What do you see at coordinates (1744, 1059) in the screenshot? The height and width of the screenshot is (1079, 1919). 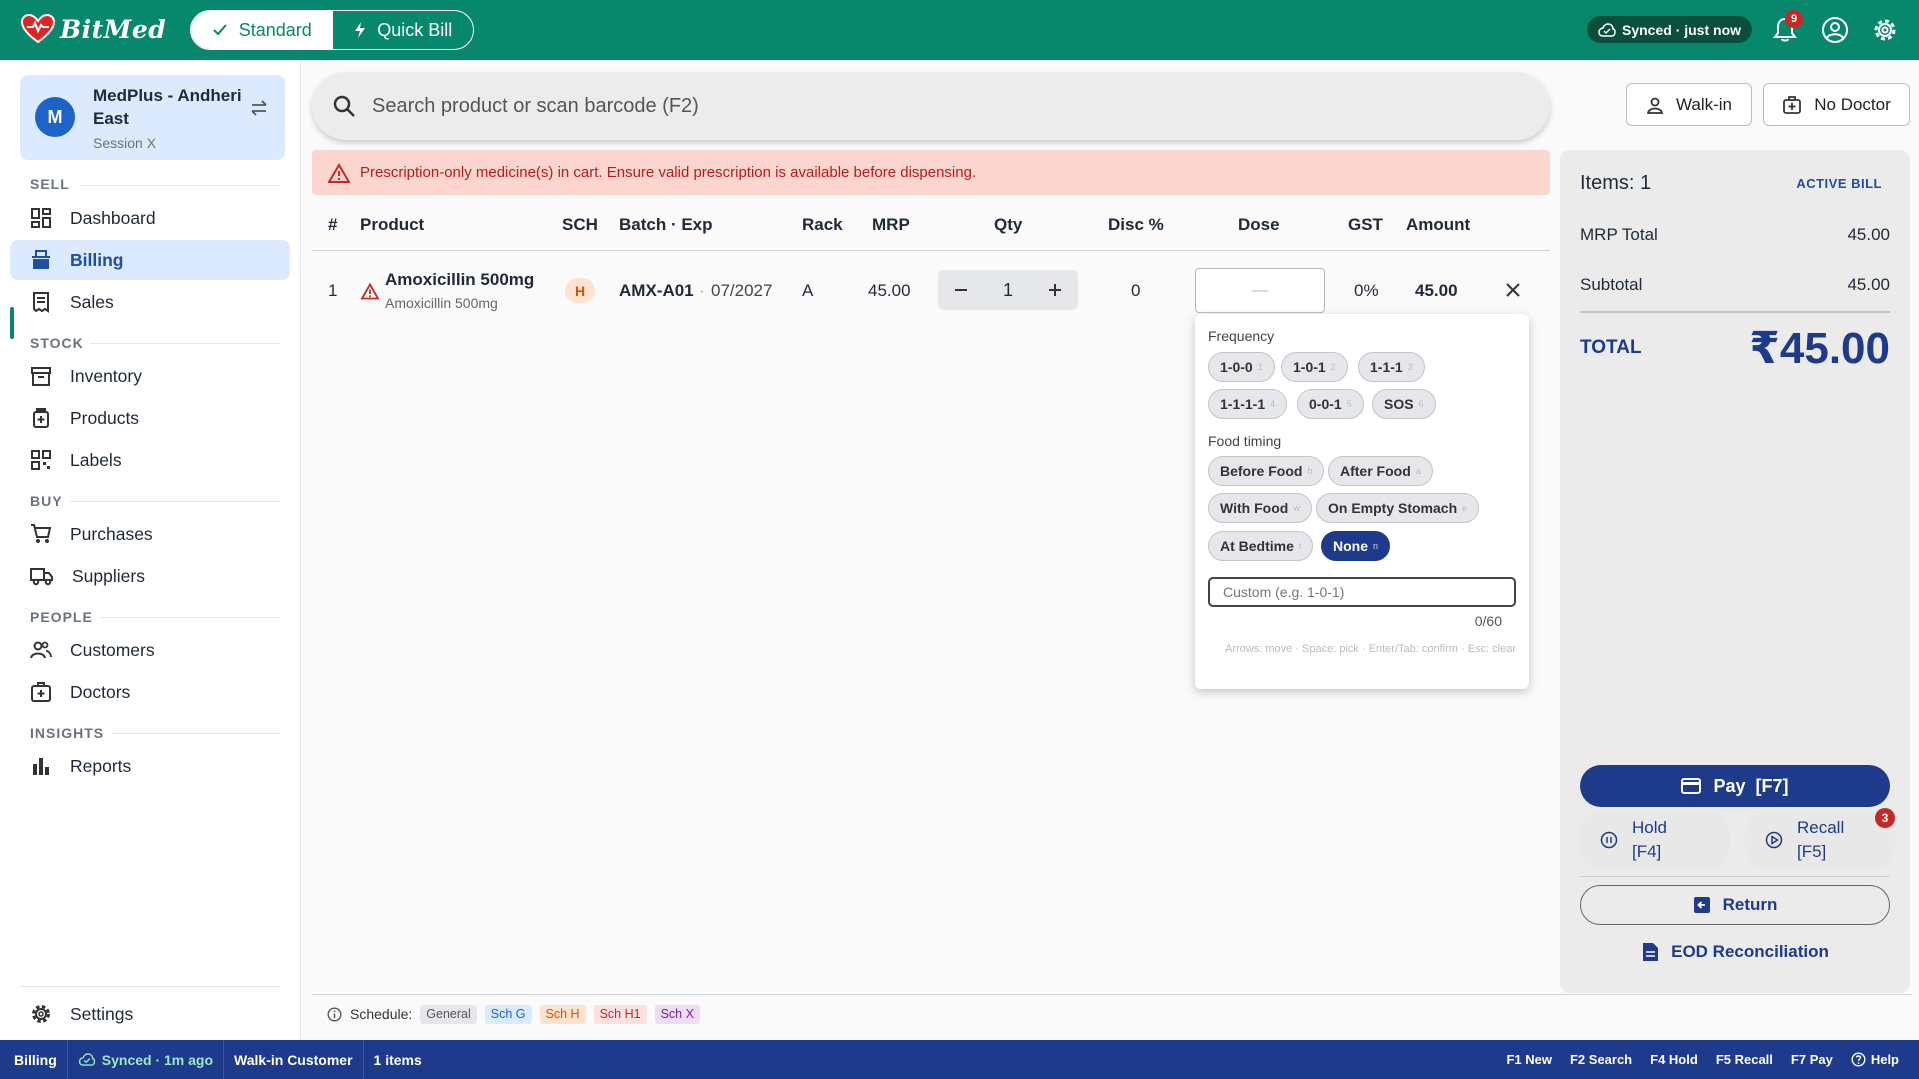 I see `shortcut-recall: F5 Recall` at bounding box center [1744, 1059].